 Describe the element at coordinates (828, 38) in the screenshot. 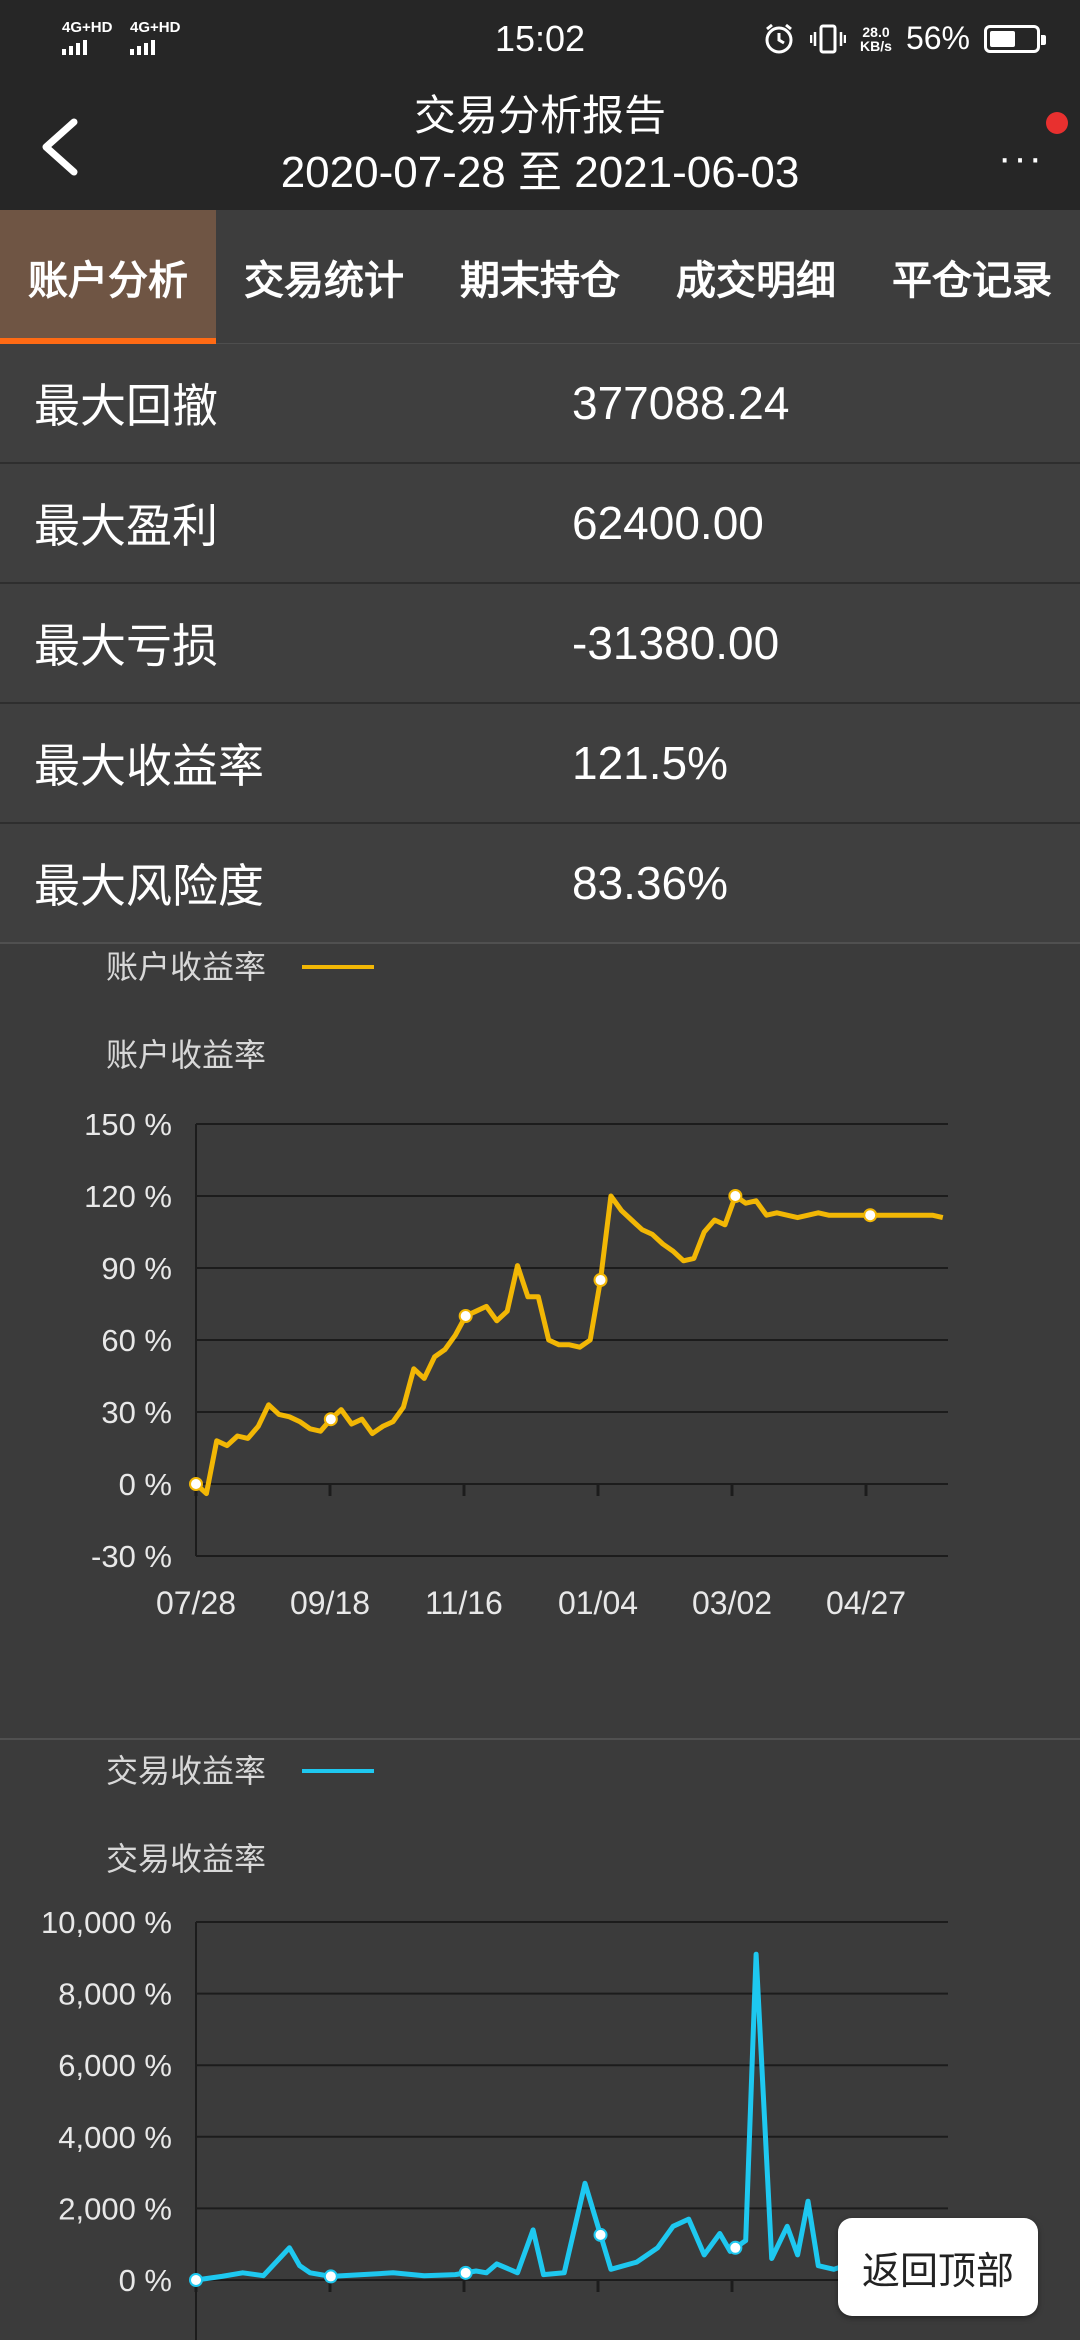

I see `vibrate-icon` at that location.